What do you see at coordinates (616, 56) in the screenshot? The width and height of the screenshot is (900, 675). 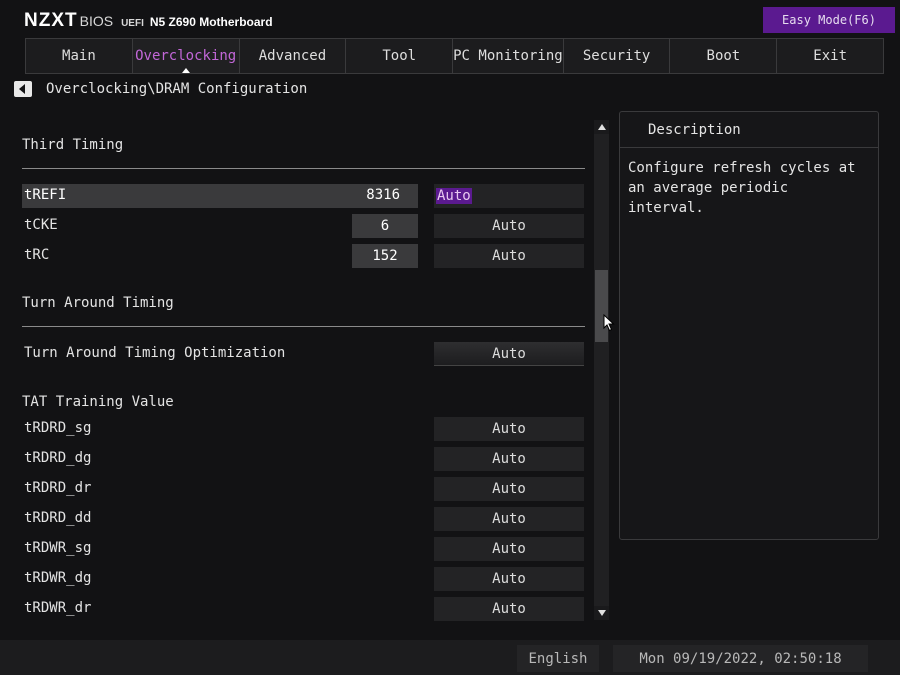 I see `tab-security: Security` at bounding box center [616, 56].